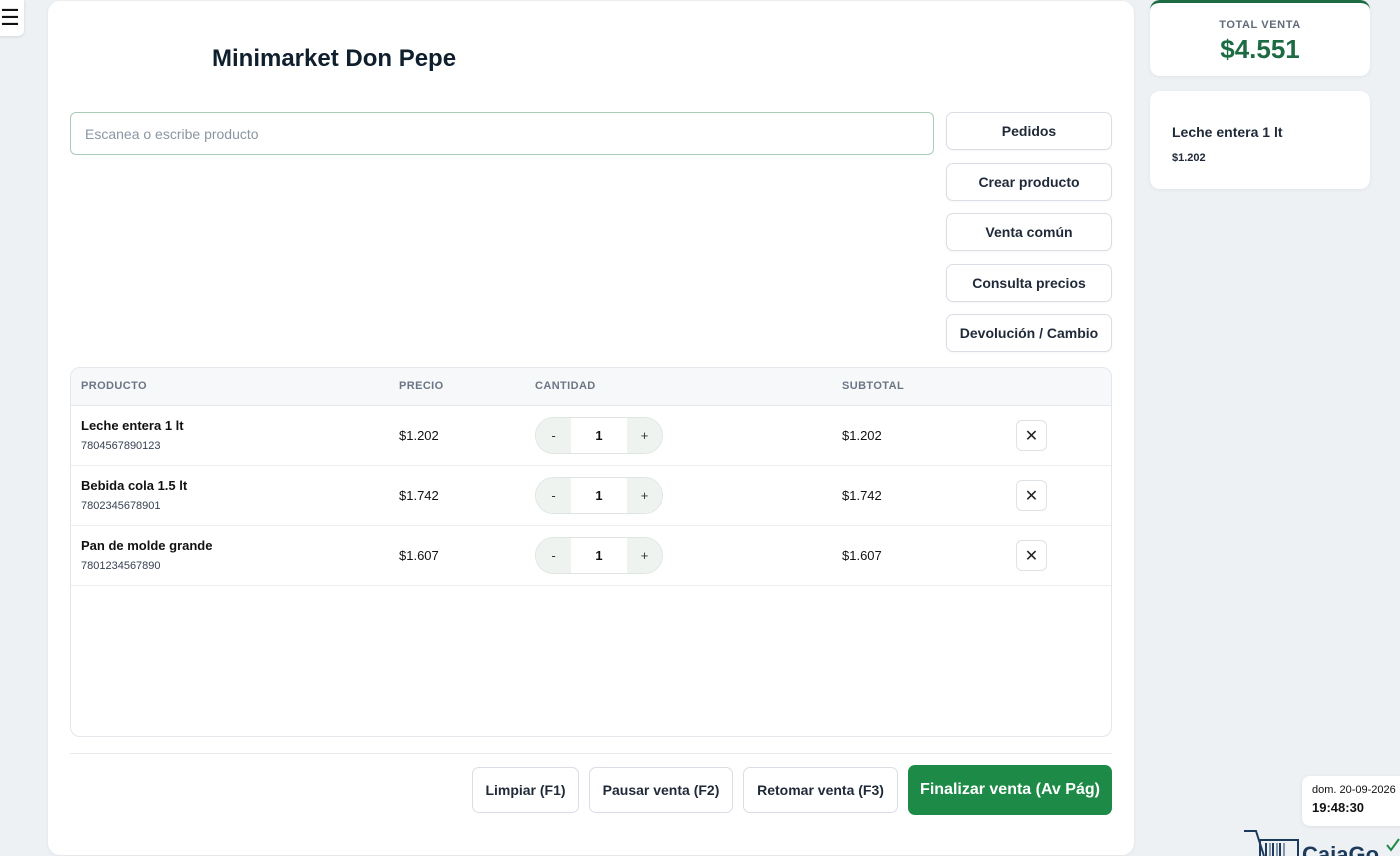  I want to click on product-subtotal: $1.607, so click(862, 555).